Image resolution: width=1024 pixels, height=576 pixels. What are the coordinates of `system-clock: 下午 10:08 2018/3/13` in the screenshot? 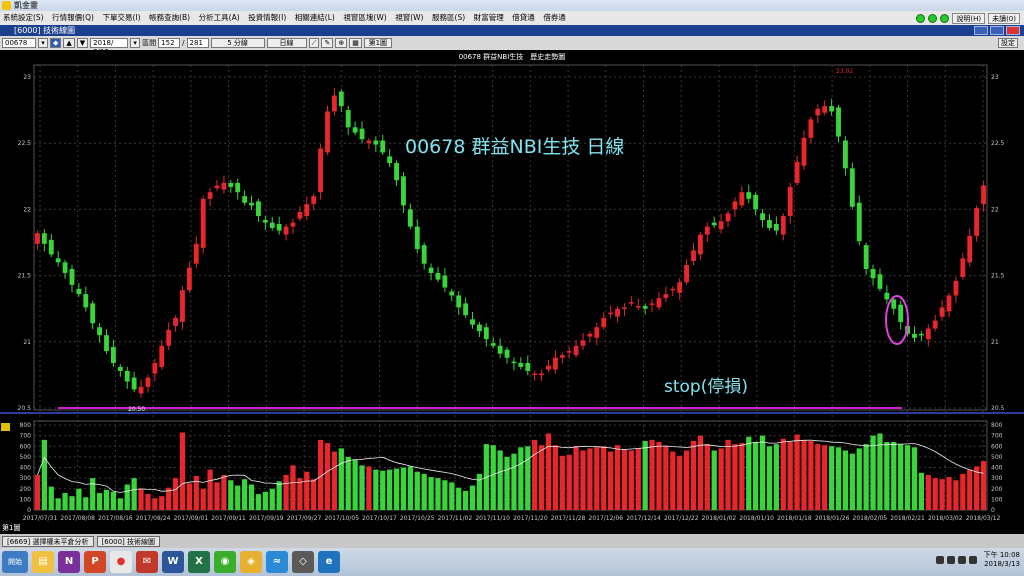 It's located at (1002, 560).